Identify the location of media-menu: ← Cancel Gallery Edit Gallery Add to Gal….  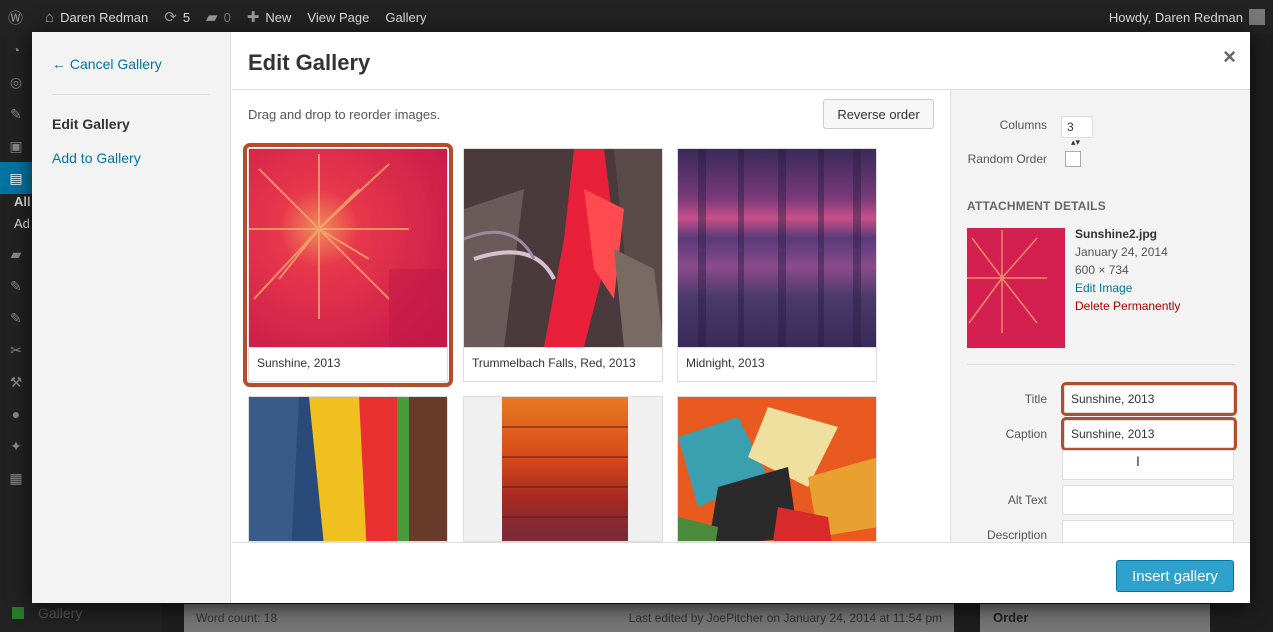
(131, 317).